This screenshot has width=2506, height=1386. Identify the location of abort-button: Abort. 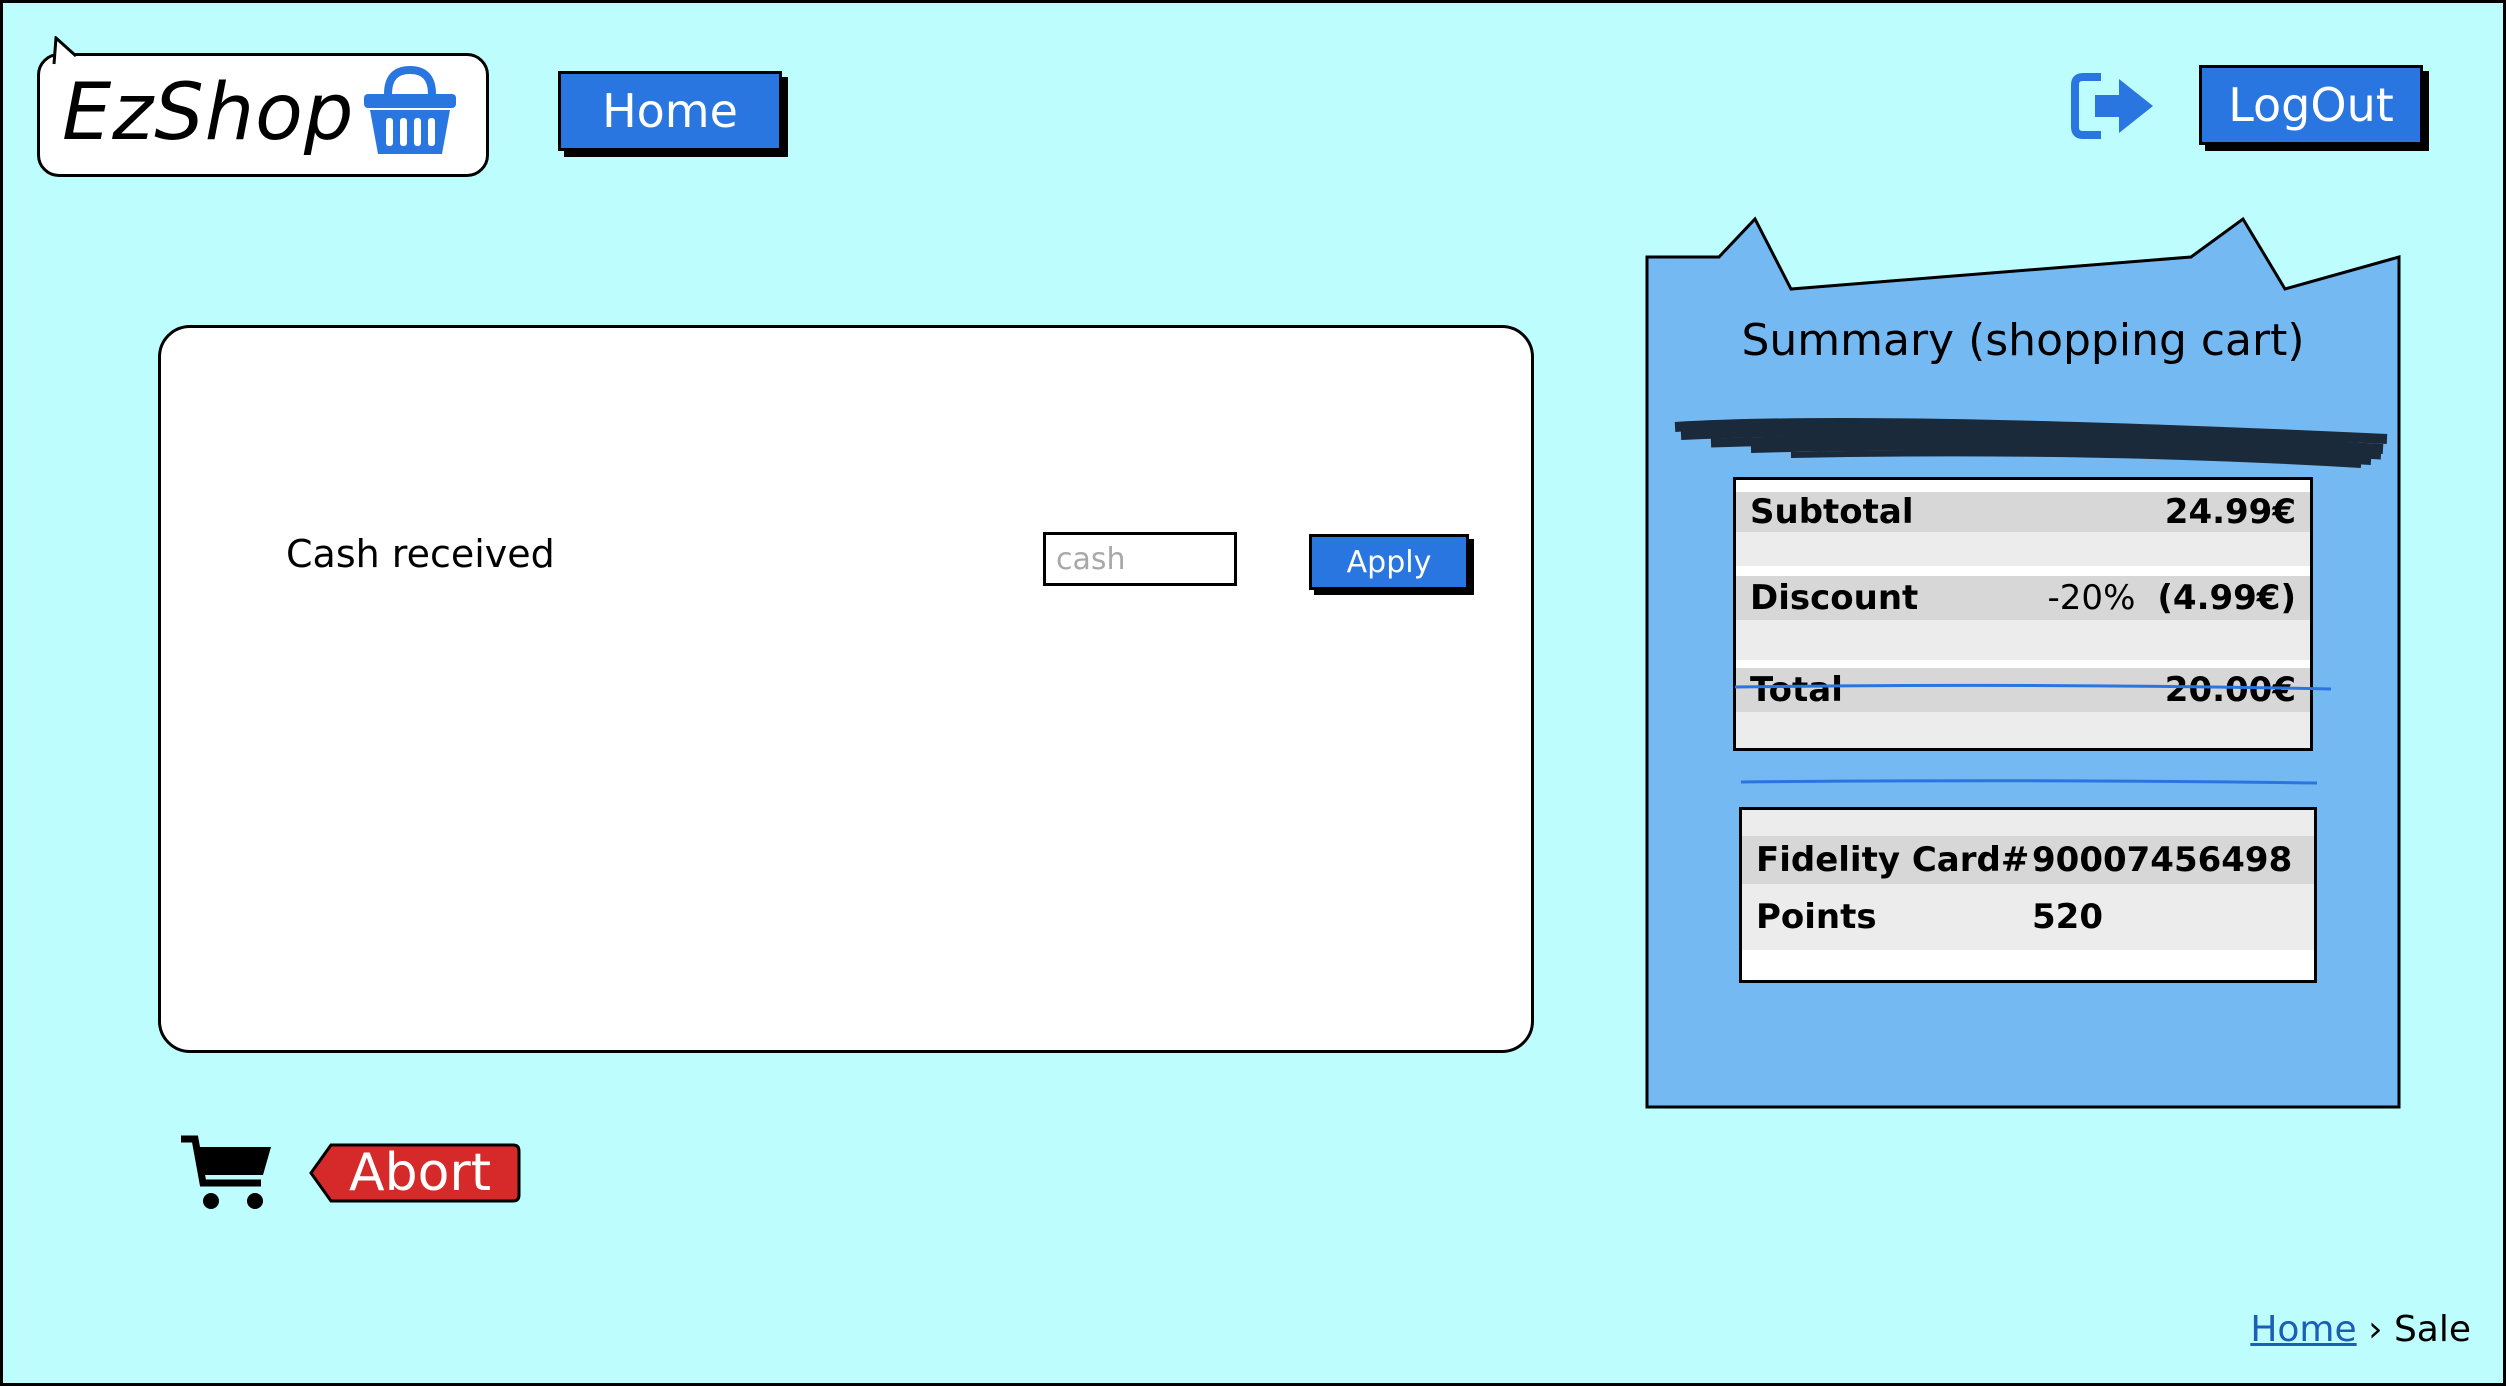
(414, 1173).